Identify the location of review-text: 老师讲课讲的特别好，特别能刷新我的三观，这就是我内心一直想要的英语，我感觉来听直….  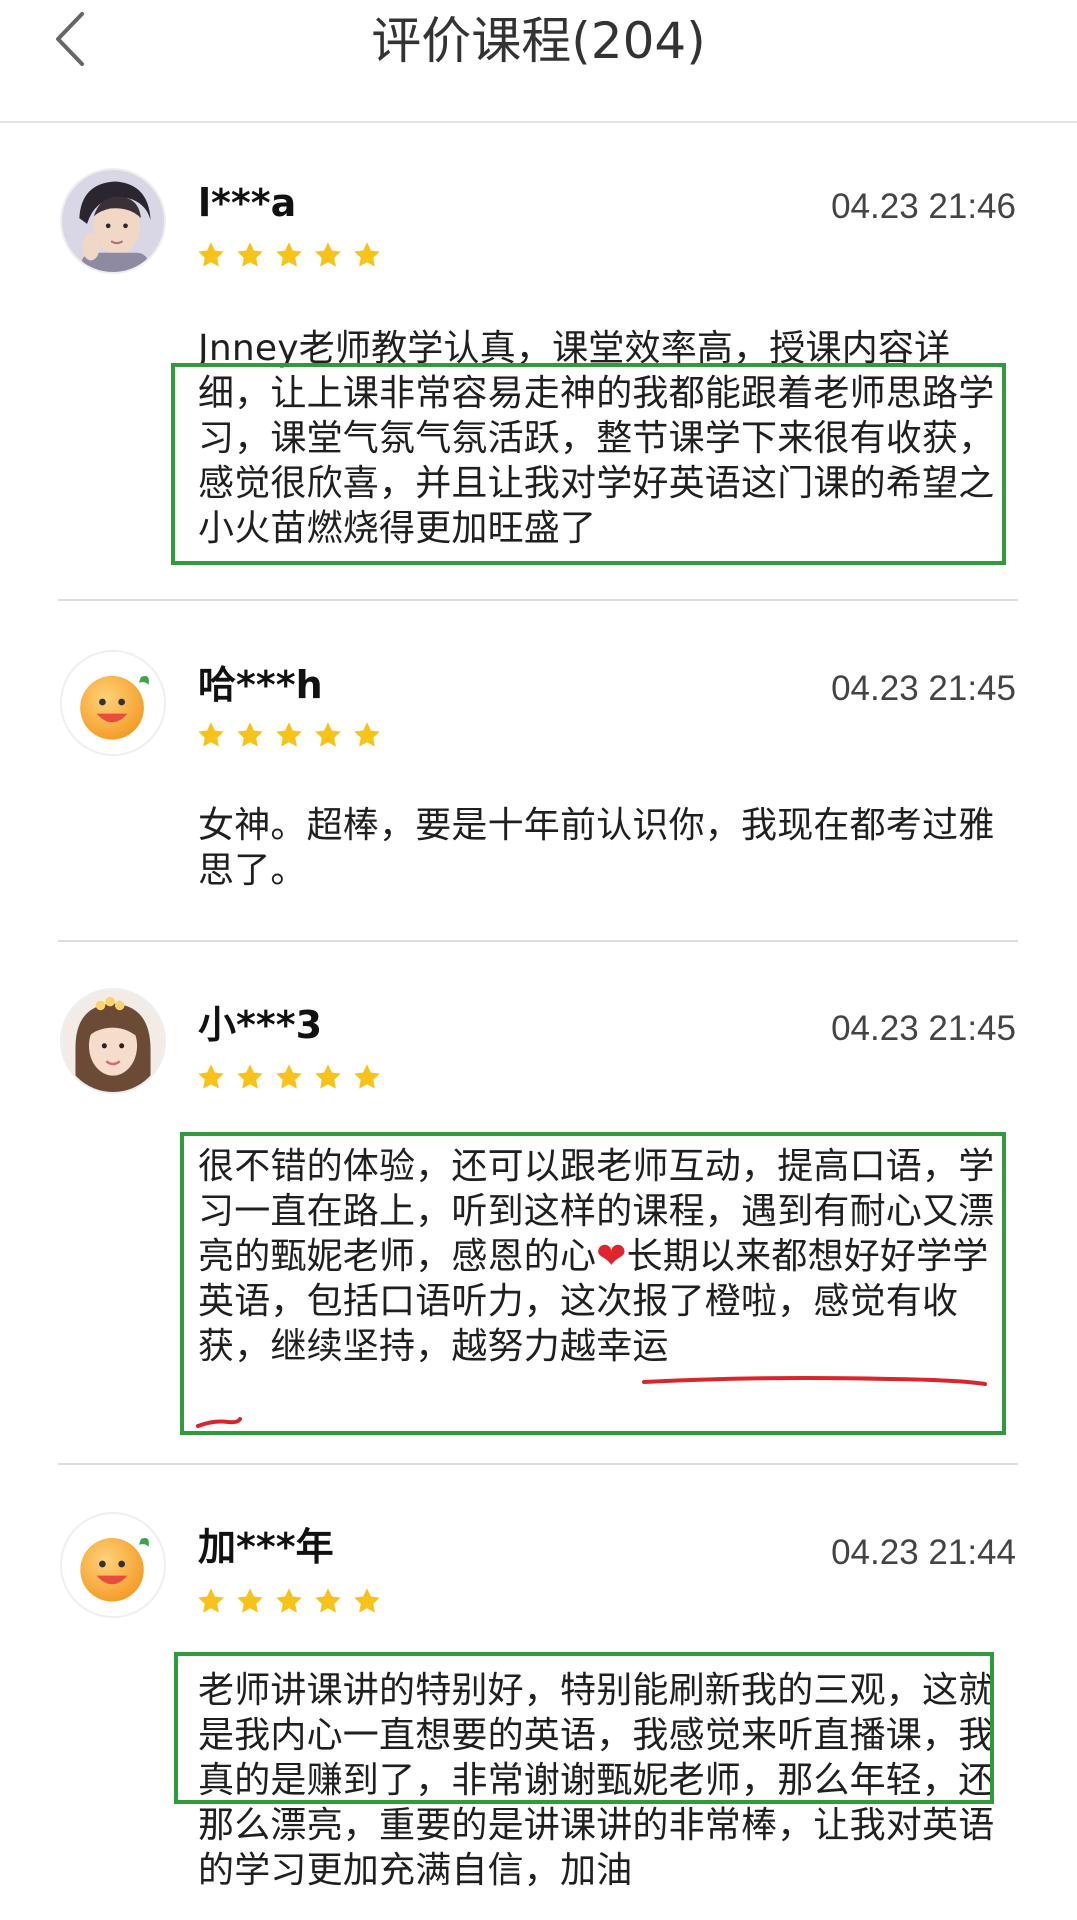
(596, 1780).